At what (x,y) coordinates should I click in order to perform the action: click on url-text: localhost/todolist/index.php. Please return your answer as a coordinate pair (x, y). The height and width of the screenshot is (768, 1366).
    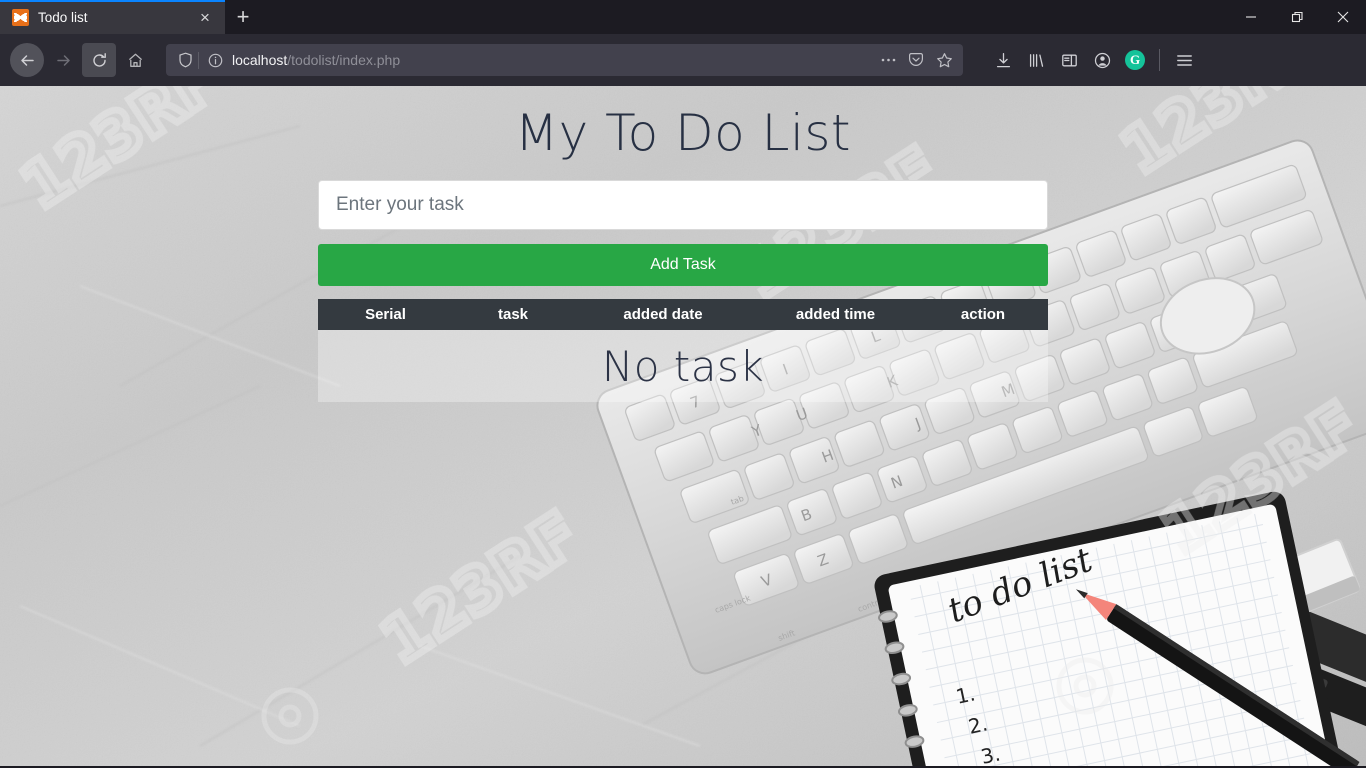
    Looking at the image, I should click on (550, 60).